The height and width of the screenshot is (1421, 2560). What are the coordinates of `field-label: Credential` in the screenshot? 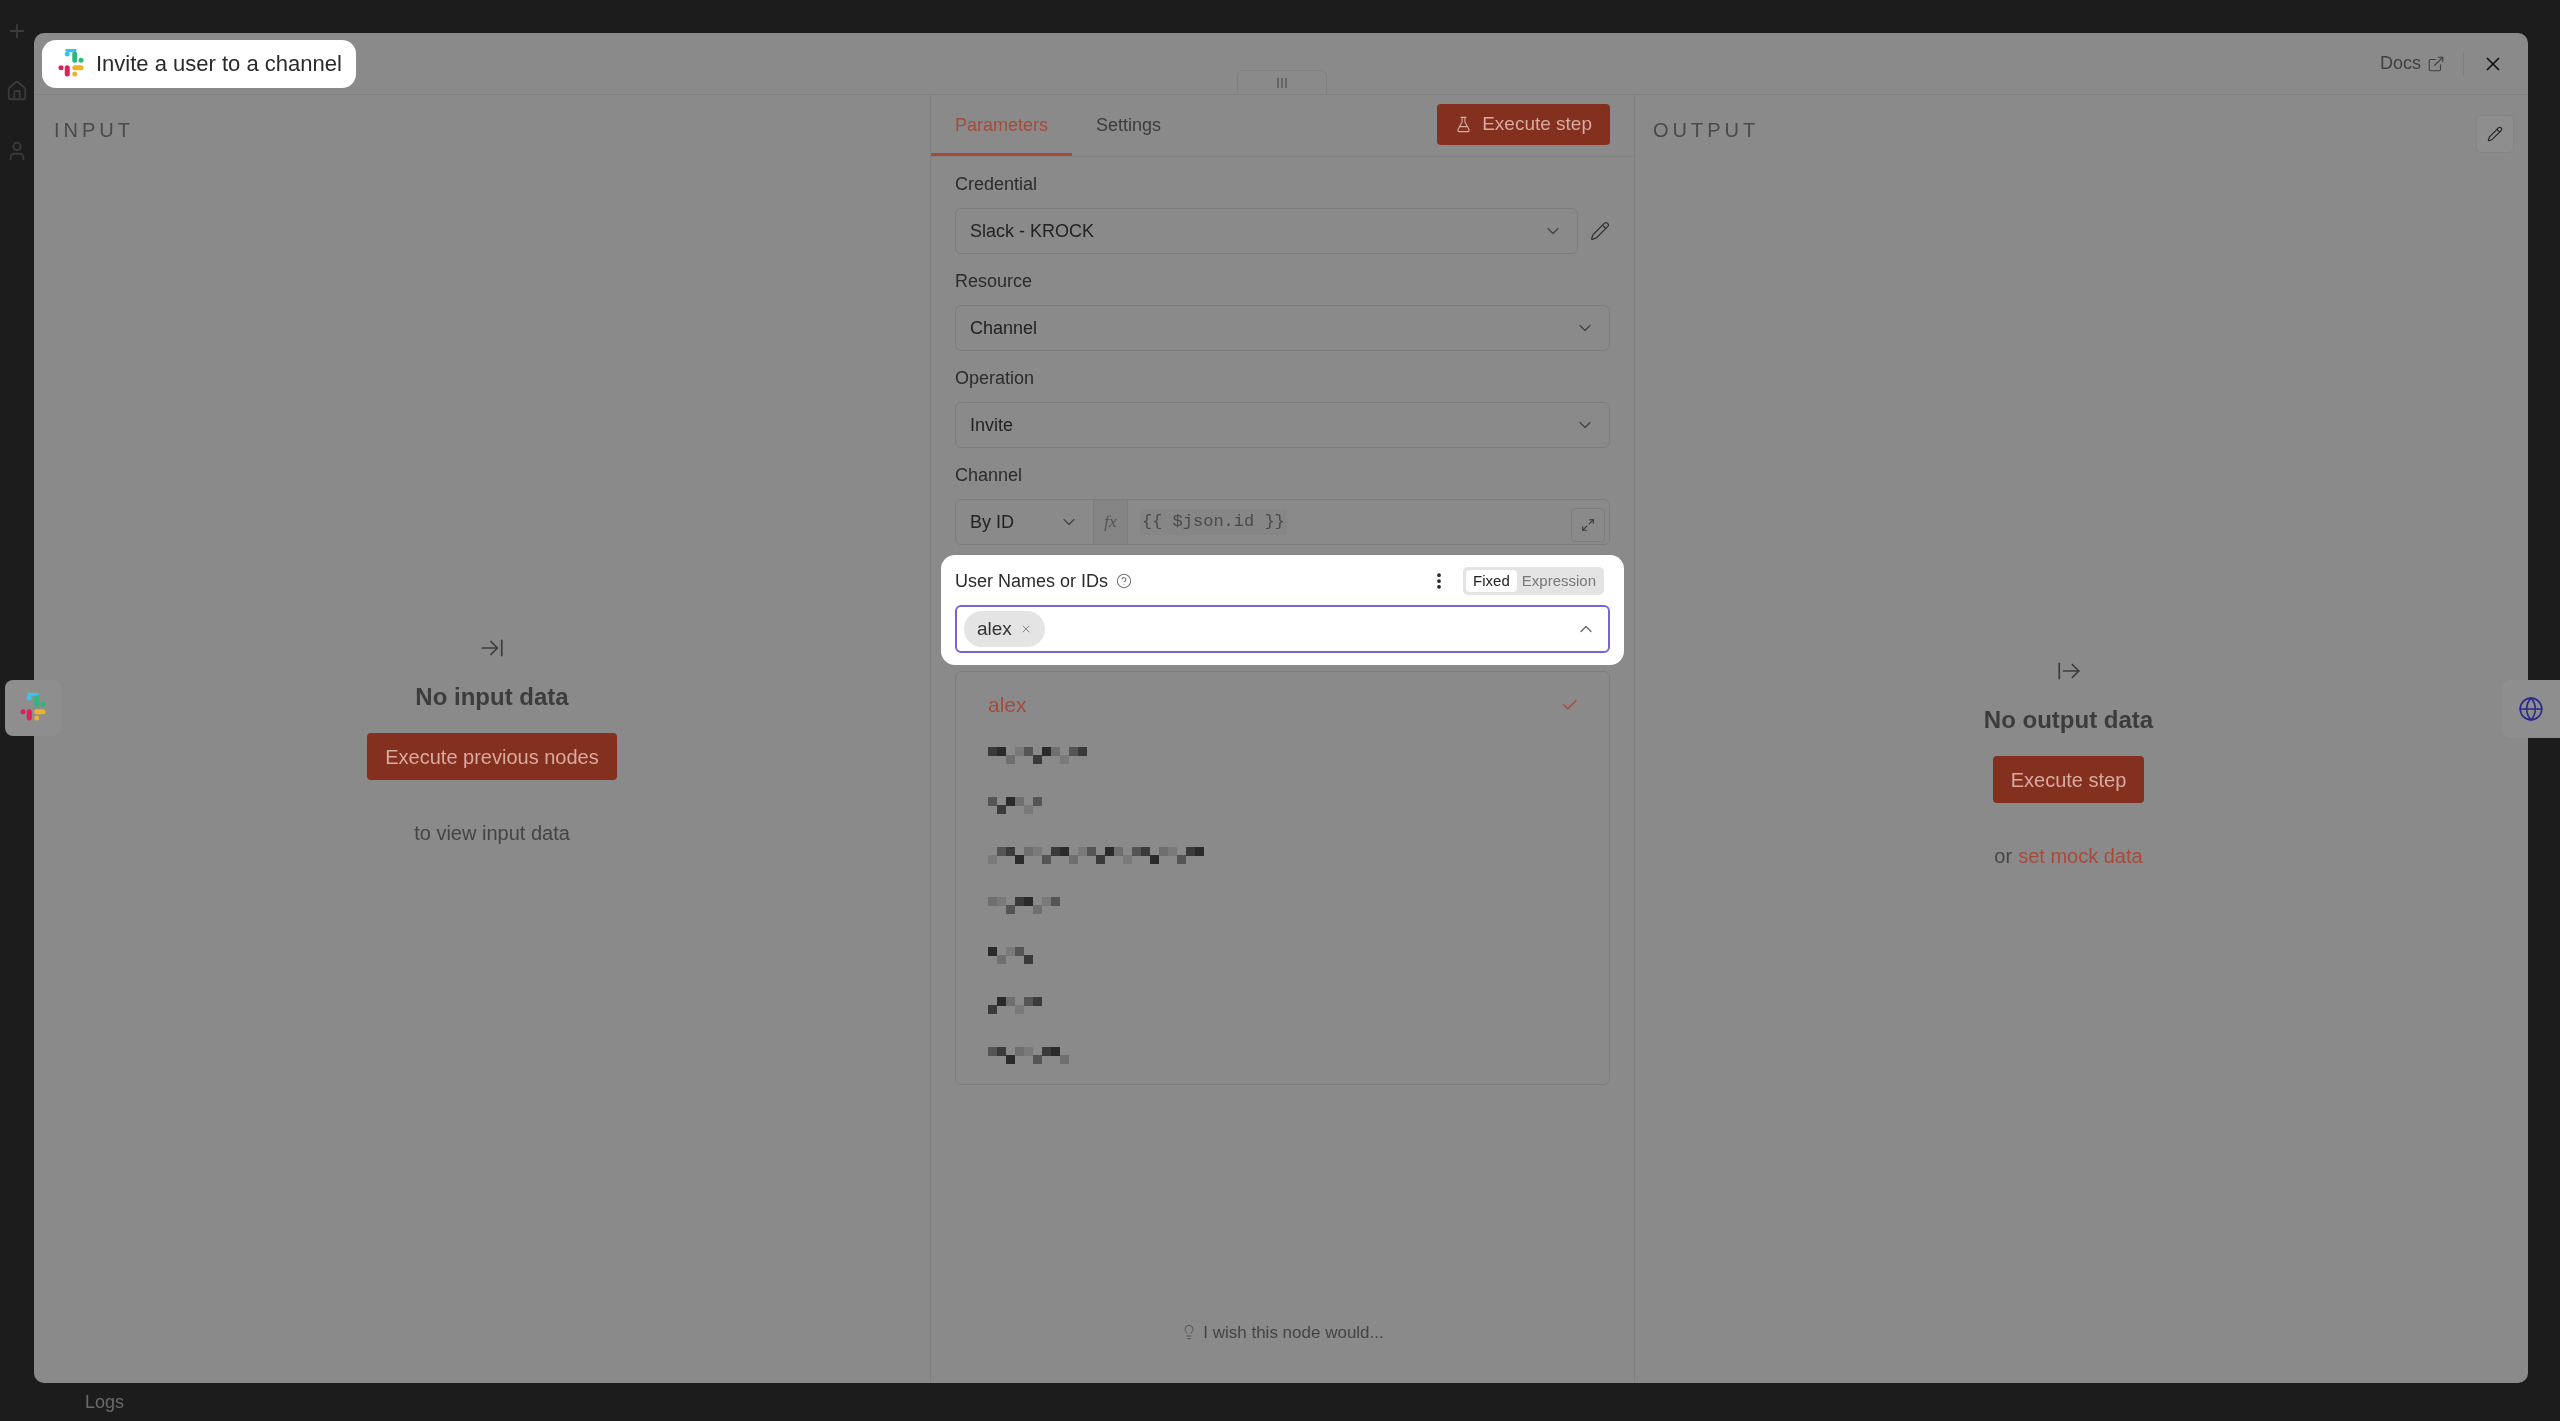 It's located at (997, 184).